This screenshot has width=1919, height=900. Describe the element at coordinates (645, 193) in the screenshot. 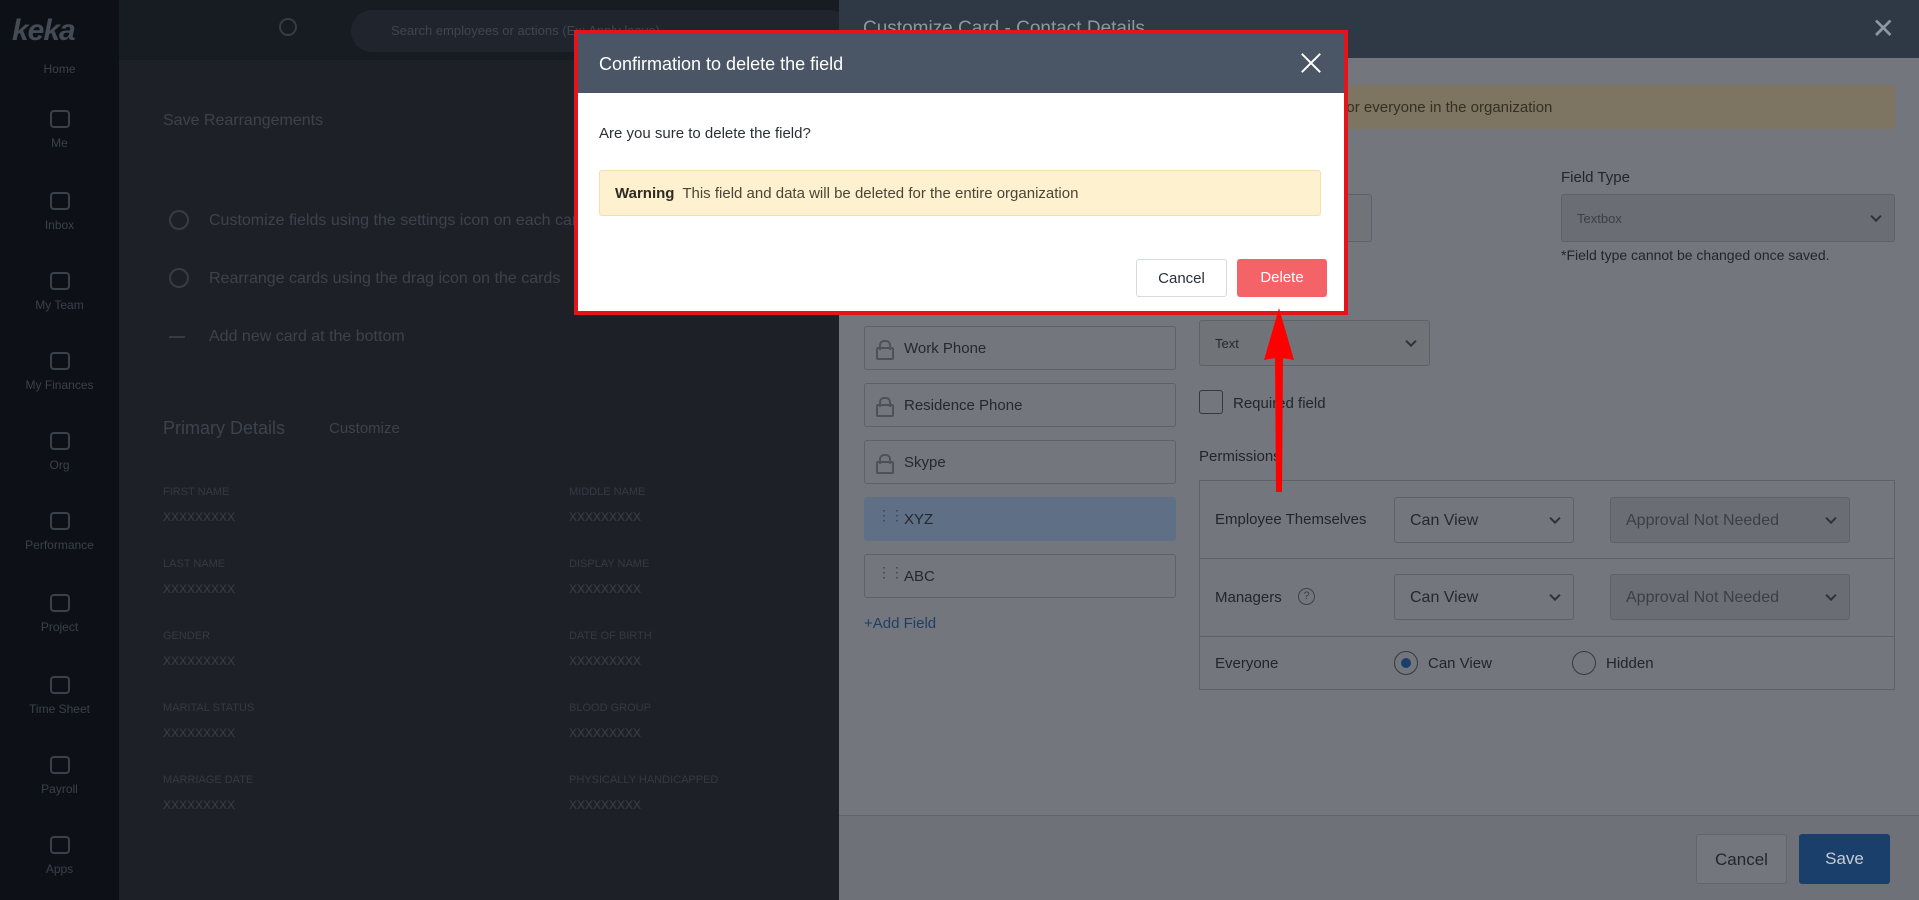

I see `warning-label: Warning` at that location.